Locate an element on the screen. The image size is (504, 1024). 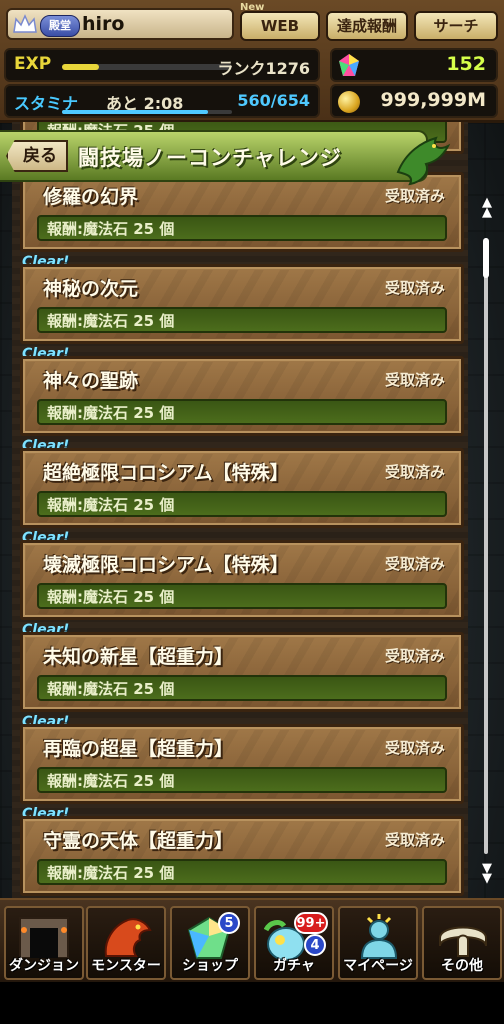
exp-bar-fill is located at coordinates (81, 67).